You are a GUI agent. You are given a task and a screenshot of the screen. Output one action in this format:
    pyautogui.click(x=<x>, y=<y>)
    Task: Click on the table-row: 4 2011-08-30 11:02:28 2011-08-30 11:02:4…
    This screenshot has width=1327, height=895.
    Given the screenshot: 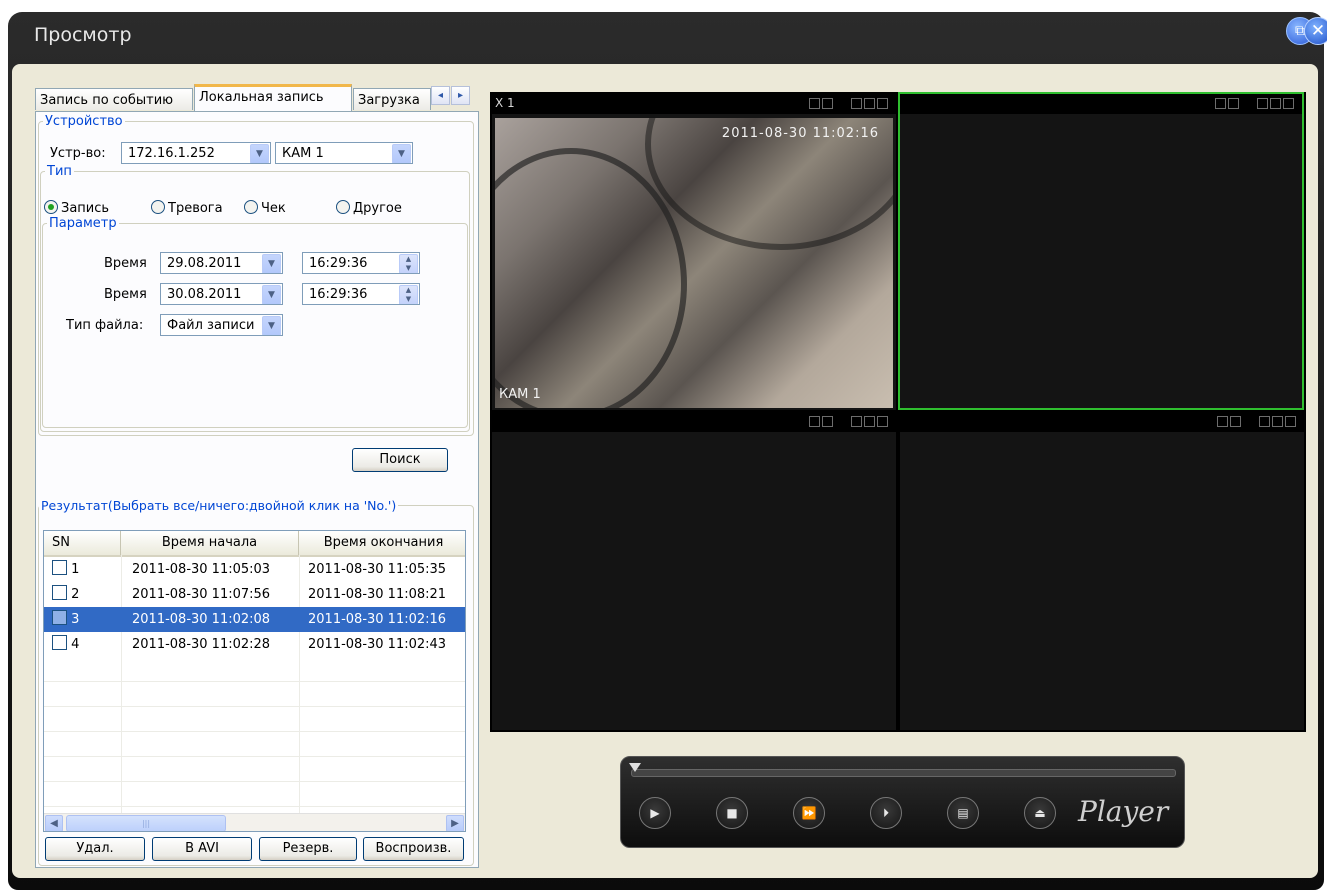 What is the action you would take?
    pyautogui.click(x=254, y=644)
    